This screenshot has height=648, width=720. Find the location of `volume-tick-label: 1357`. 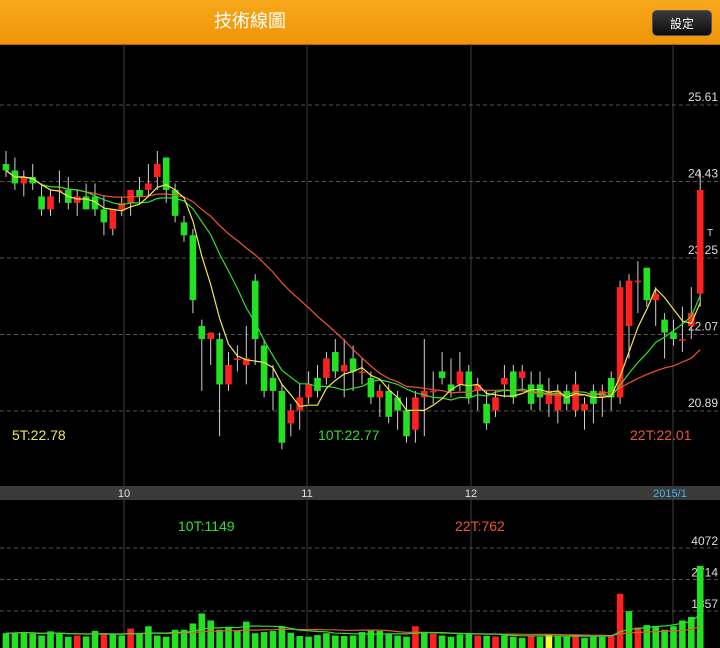

volume-tick-label: 1357 is located at coordinates (704, 604).